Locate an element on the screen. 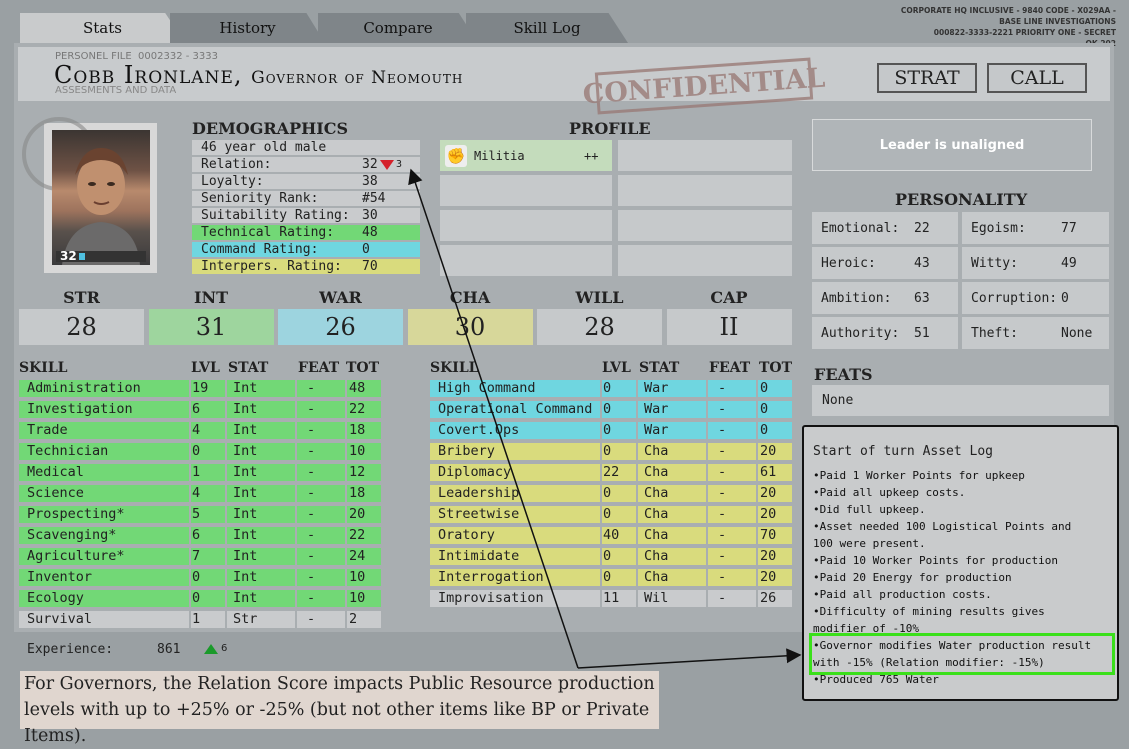  skill-name: Trade is located at coordinates (104, 430).